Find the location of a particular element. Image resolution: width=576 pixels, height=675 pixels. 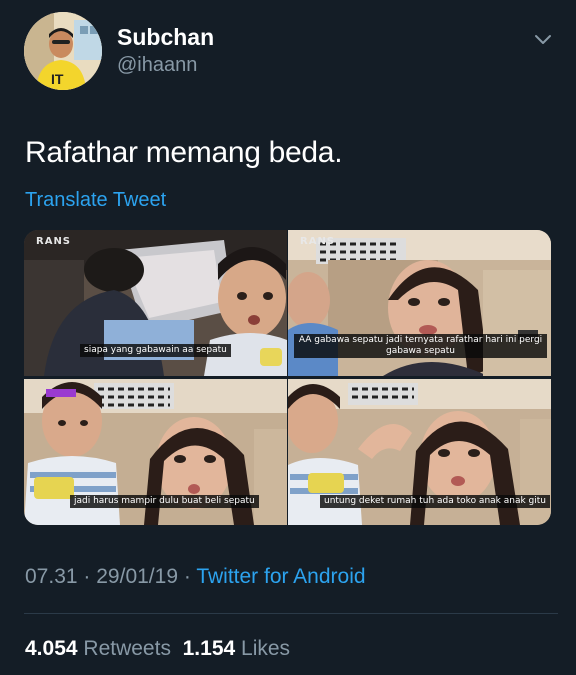

image-caption: jadi harus mampir dulu buat beli sepatu is located at coordinates (164, 501).